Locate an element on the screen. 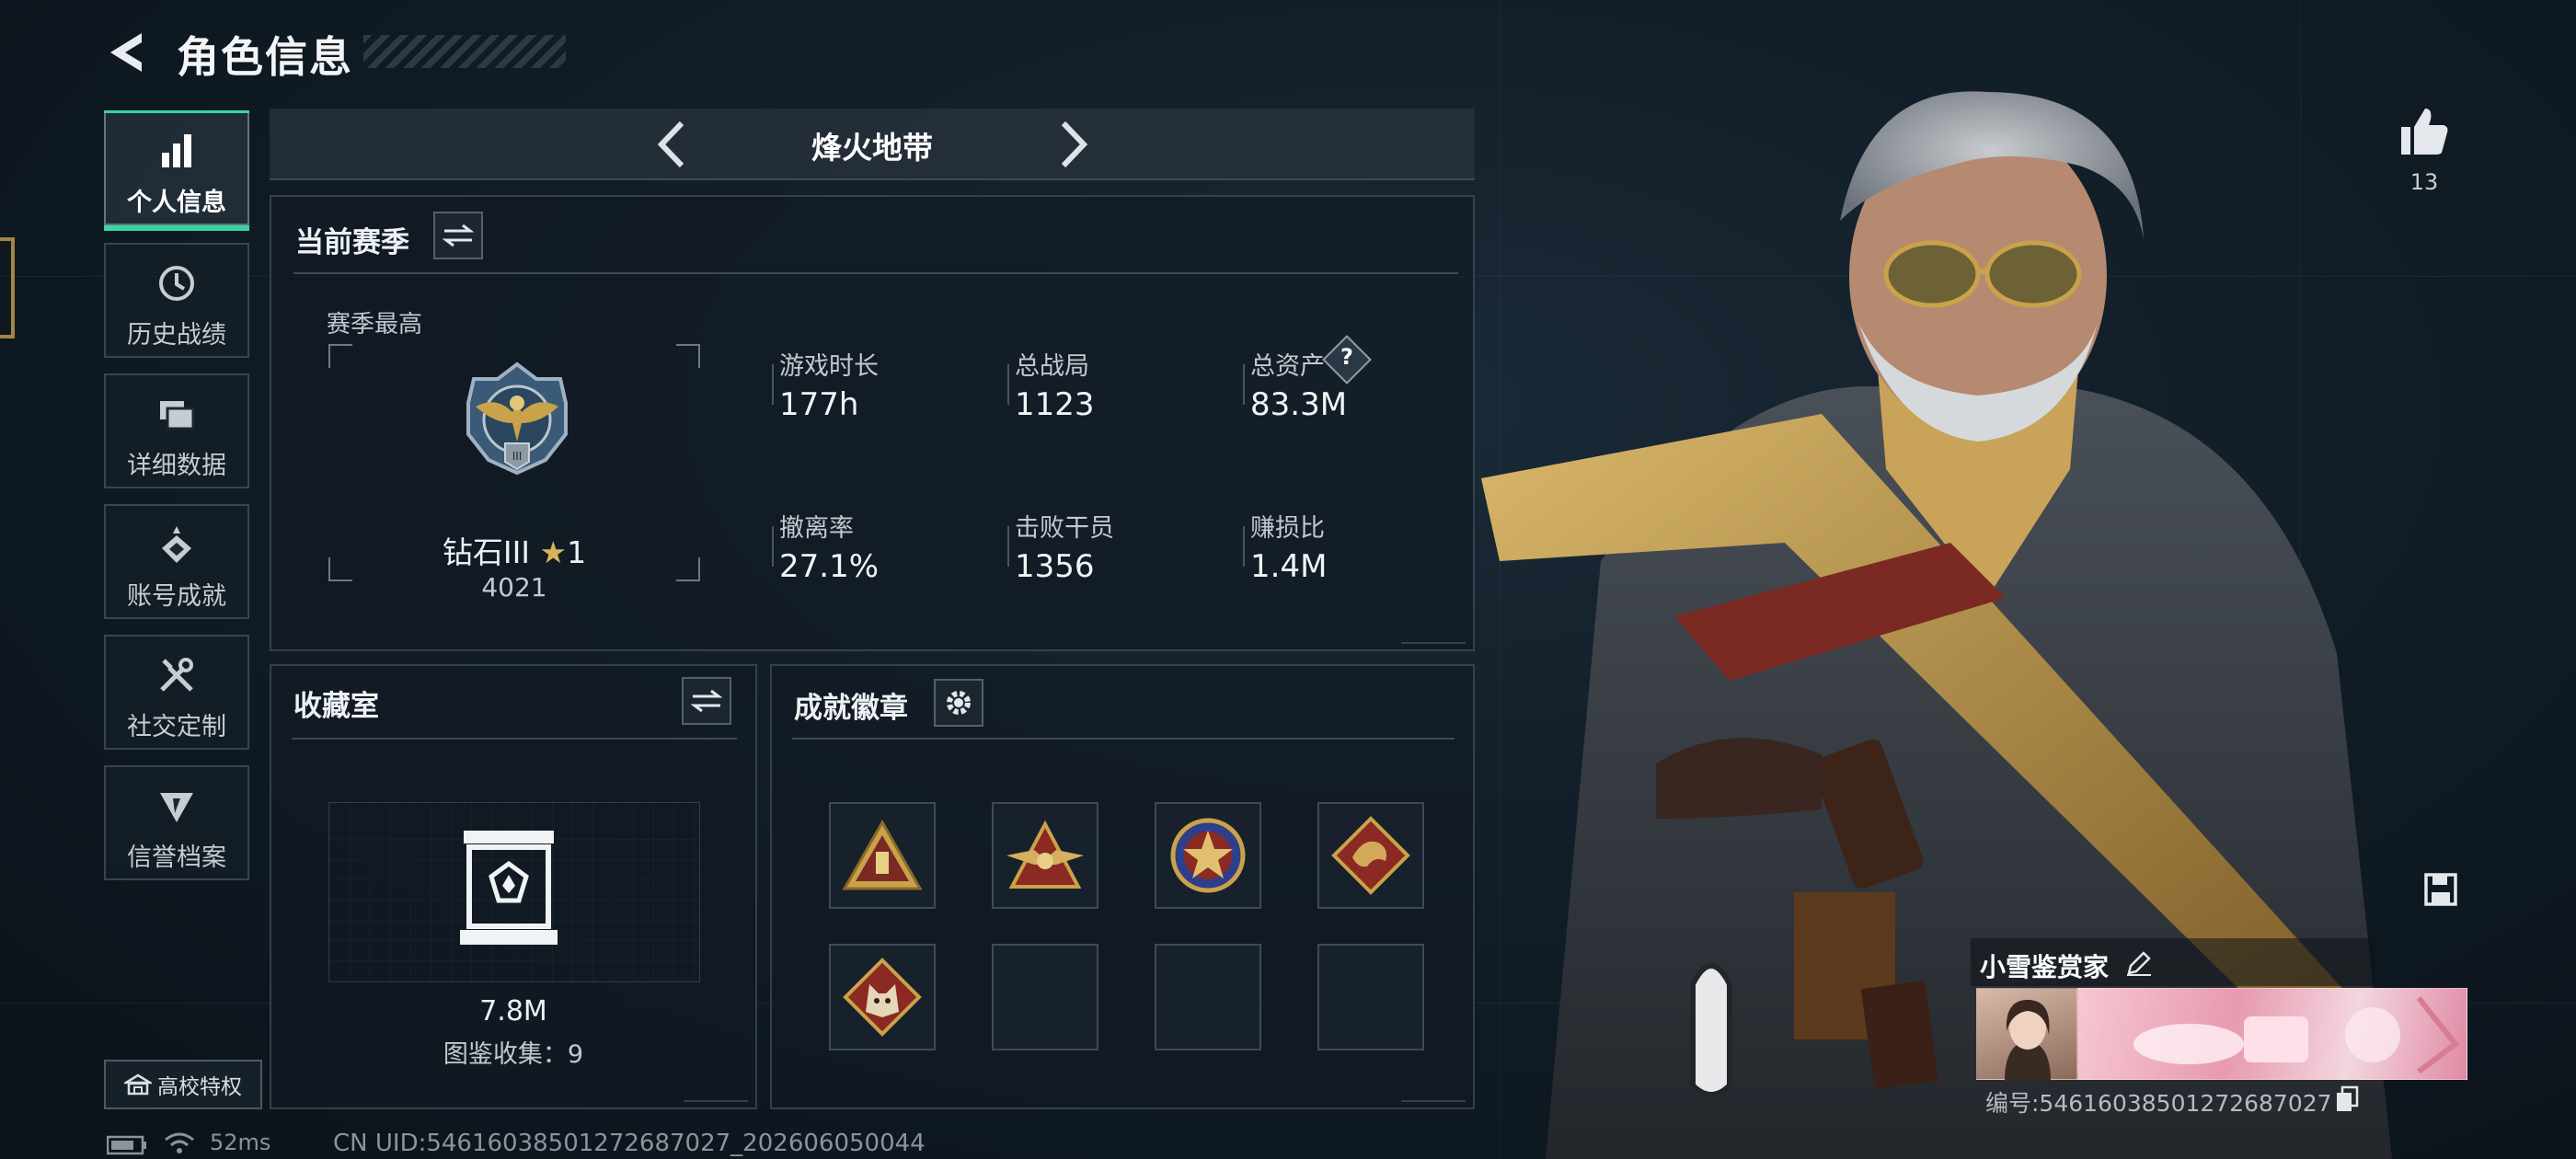  mode-next-button is located at coordinates (1072, 144).